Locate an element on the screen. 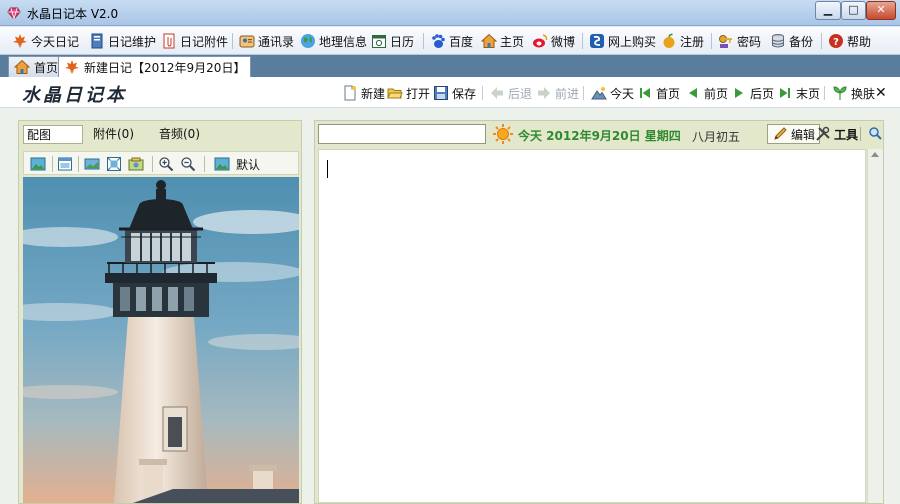 Image resolution: width=900 pixels, height=504 pixels. main-toolbar: 今天日记 日记维护 日记附件 通讯录 地理信息 日历 百度 主页 微博 网上购买 is located at coordinates (450, 41).